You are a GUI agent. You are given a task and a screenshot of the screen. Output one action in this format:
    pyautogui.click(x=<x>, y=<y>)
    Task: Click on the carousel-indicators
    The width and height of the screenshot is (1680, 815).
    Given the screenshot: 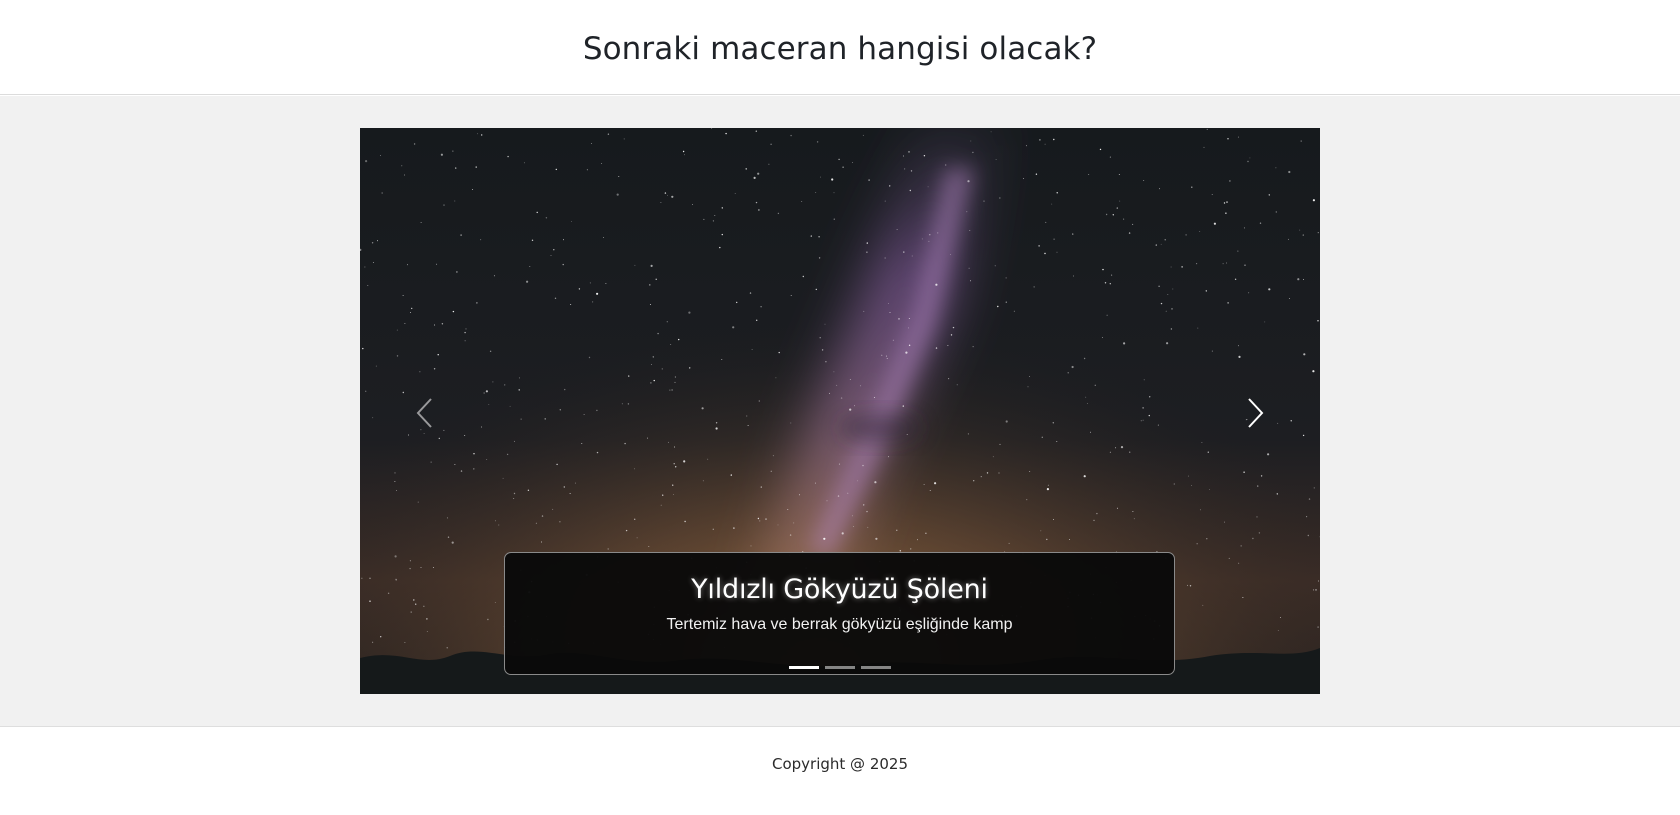 What is the action you would take?
    pyautogui.click(x=839, y=667)
    